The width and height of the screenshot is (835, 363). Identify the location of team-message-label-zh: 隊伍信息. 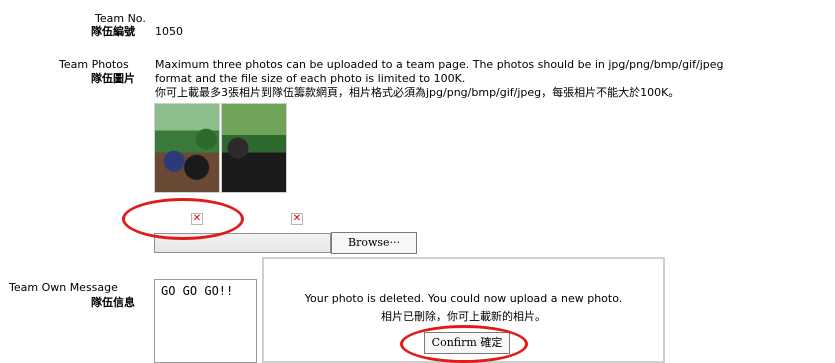
(113, 302).